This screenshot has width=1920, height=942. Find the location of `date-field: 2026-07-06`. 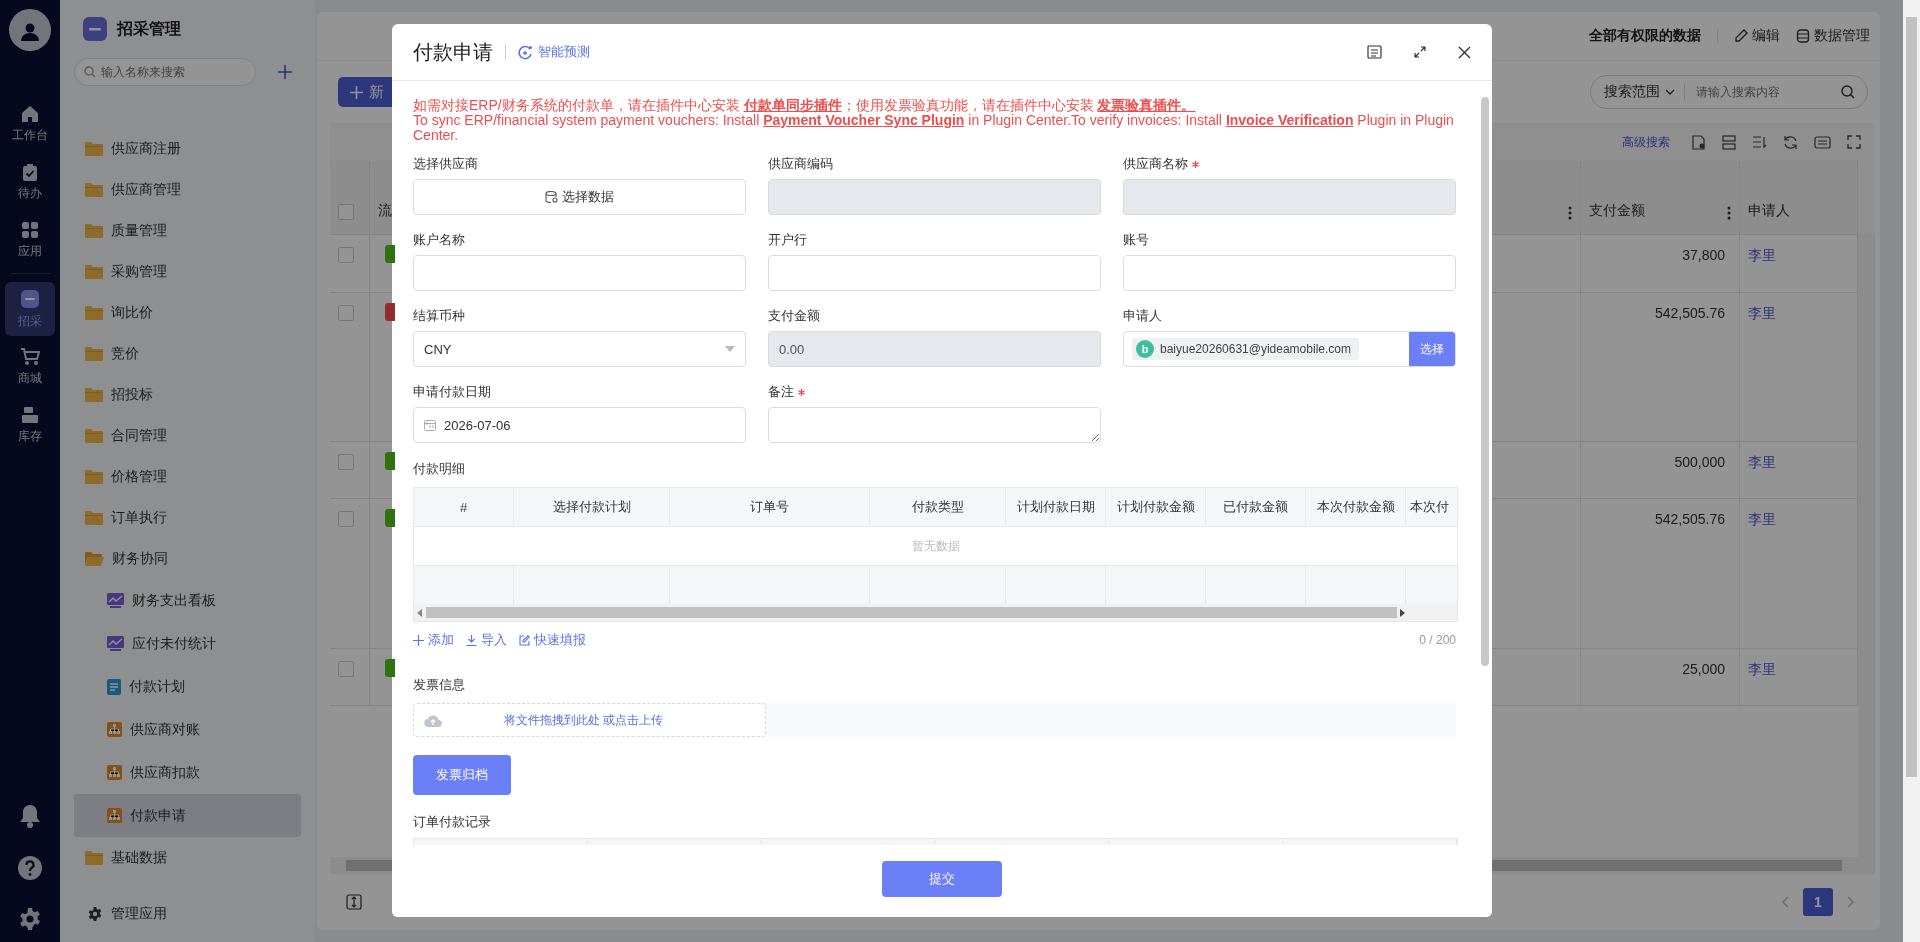

date-field: 2026-07-06 is located at coordinates (579, 425).